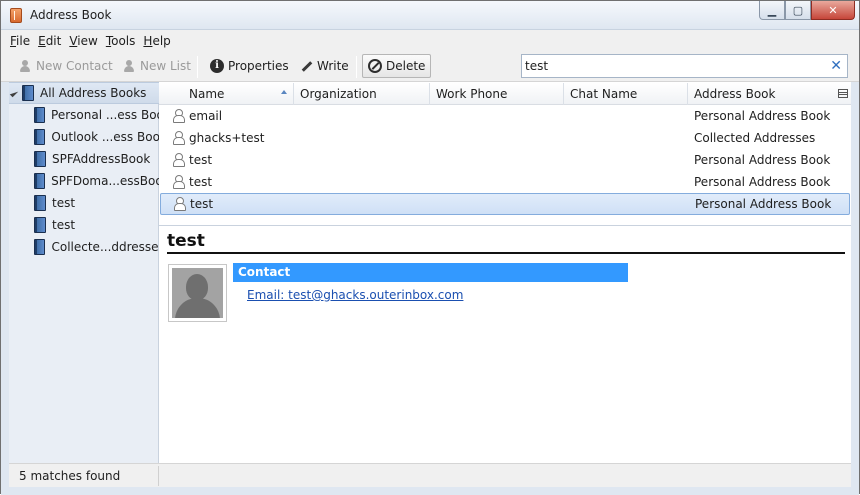  Describe the element at coordinates (430, 41) in the screenshot. I see `menu-bar: File Edit View Tools Help` at that location.